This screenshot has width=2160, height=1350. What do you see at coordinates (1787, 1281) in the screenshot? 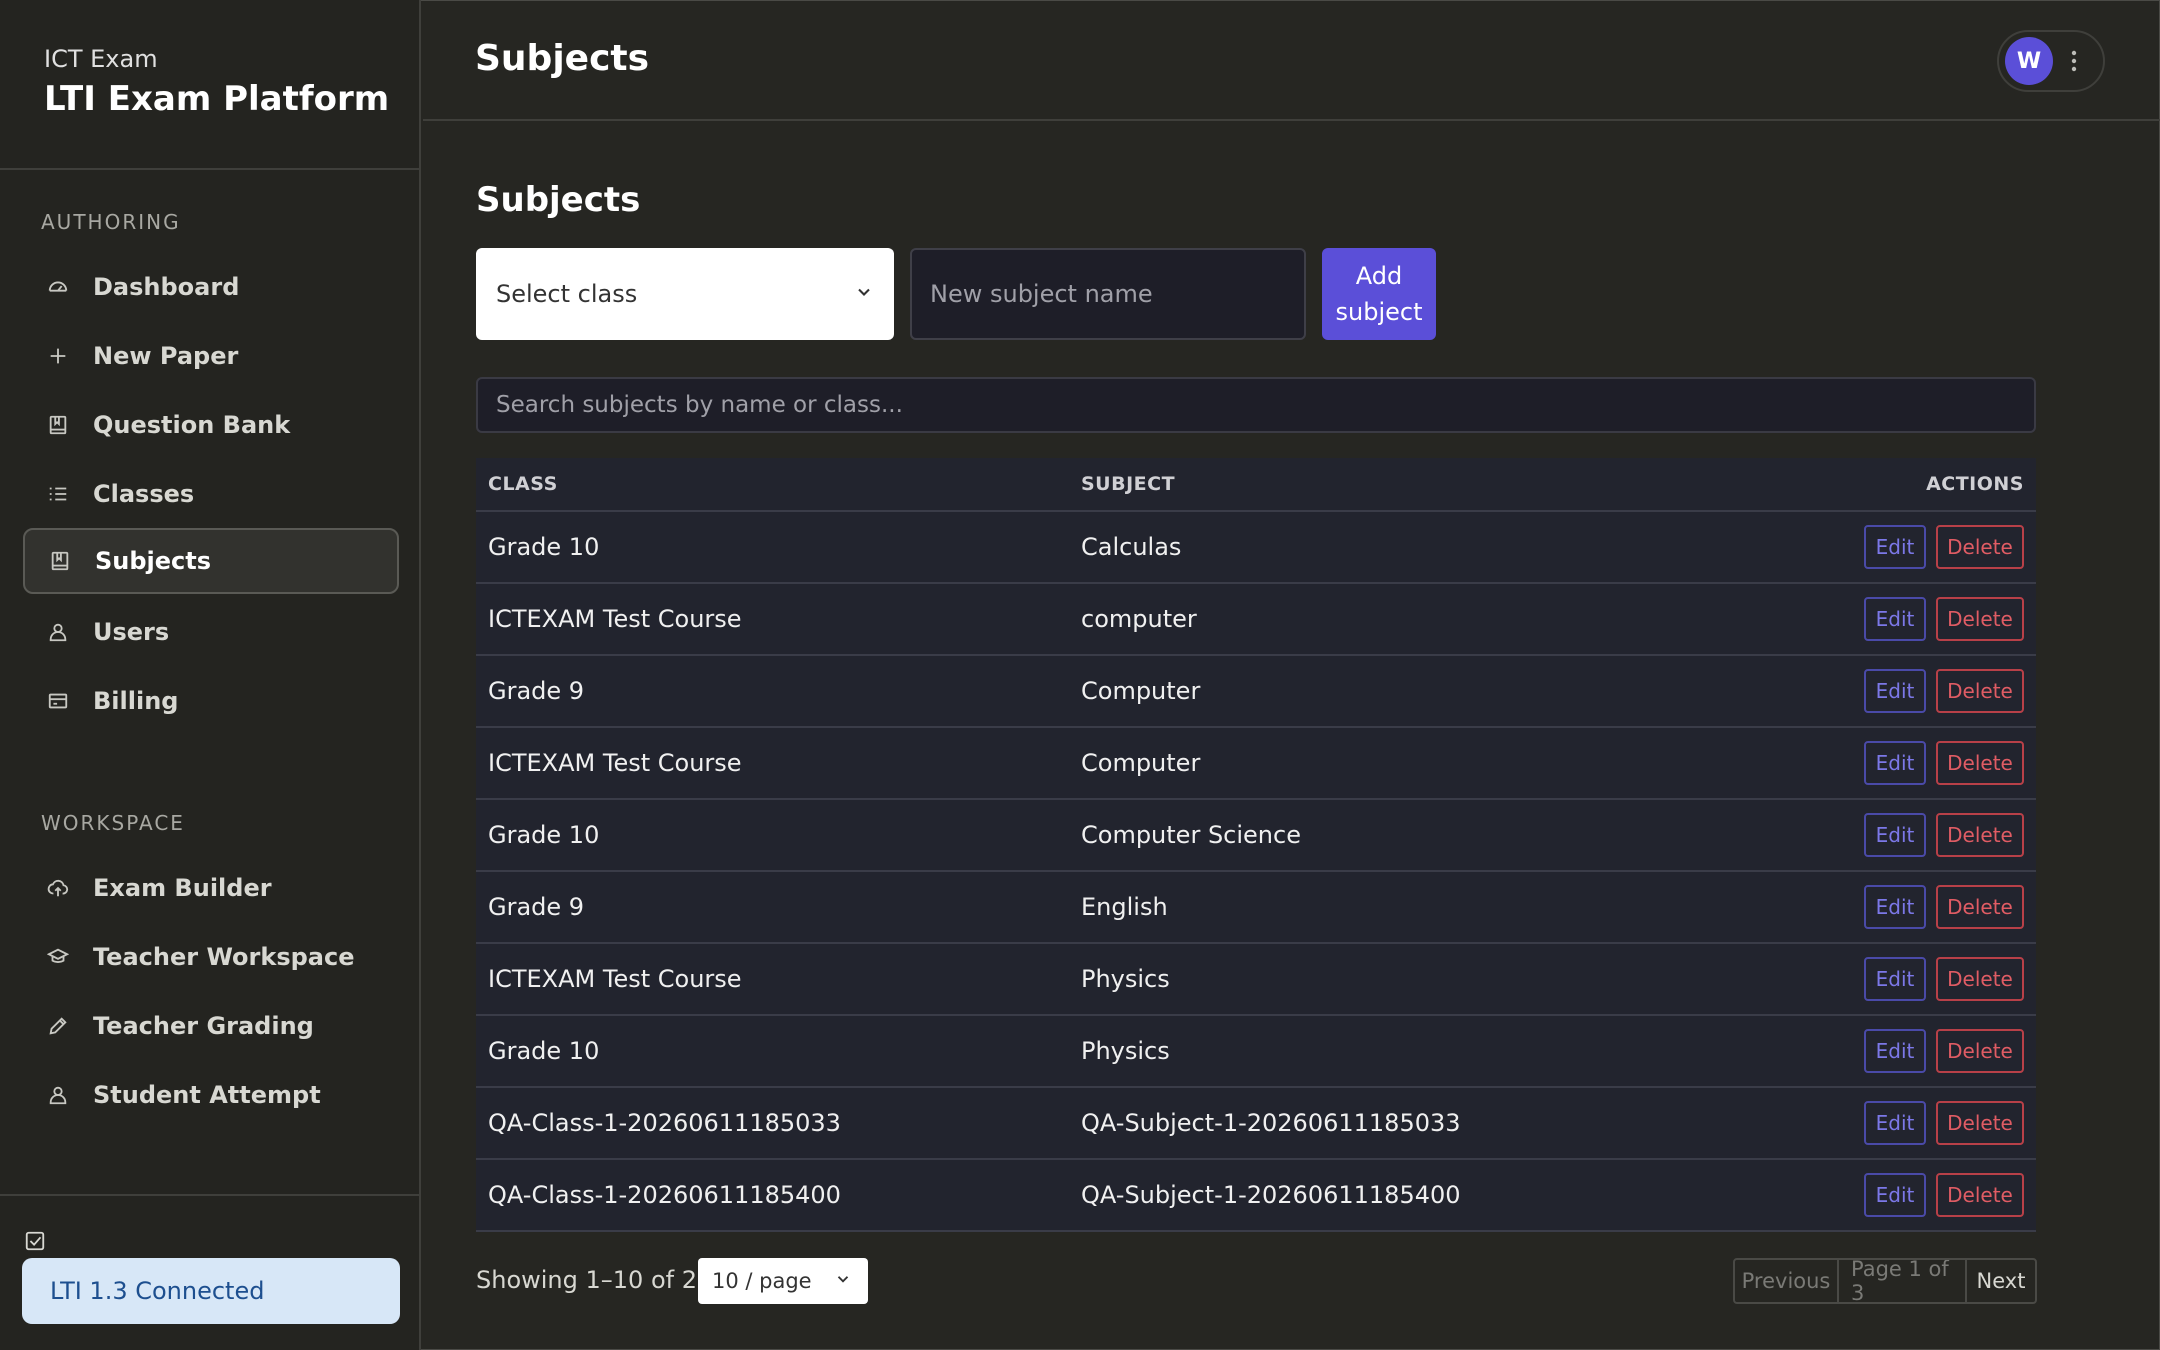
I see `previous-page-button: Previous` at bounding box center [1787, 1281].